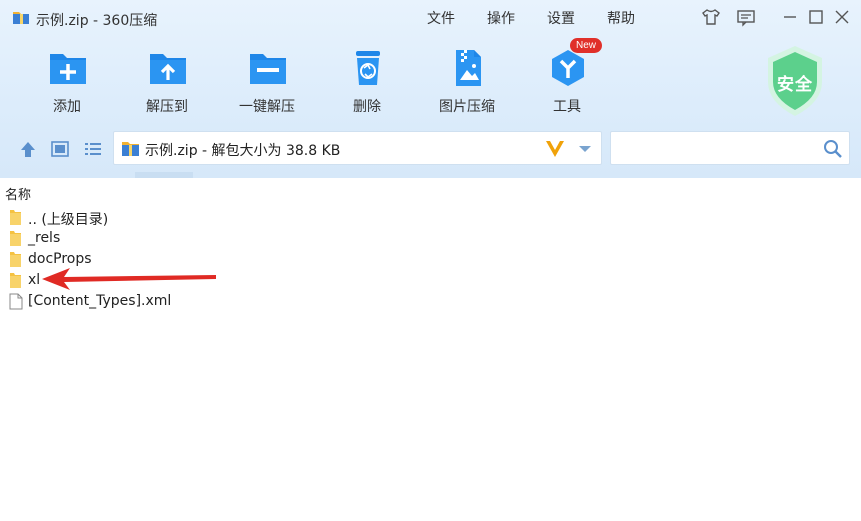 The height and width of the screenshot is (521, 861). What do you see at coordinates (357, 148) in the screenshot?
I see `address-bar: 示例.zip - 解包大小为 38.8 KB` at bounding box center [357, 148].